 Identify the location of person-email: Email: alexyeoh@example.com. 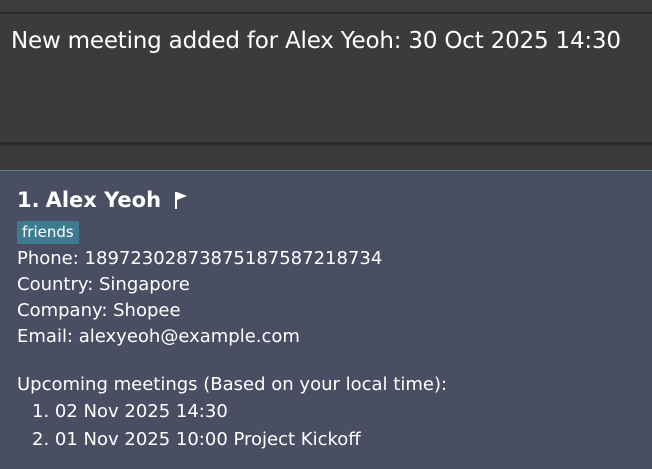
(158, 336).